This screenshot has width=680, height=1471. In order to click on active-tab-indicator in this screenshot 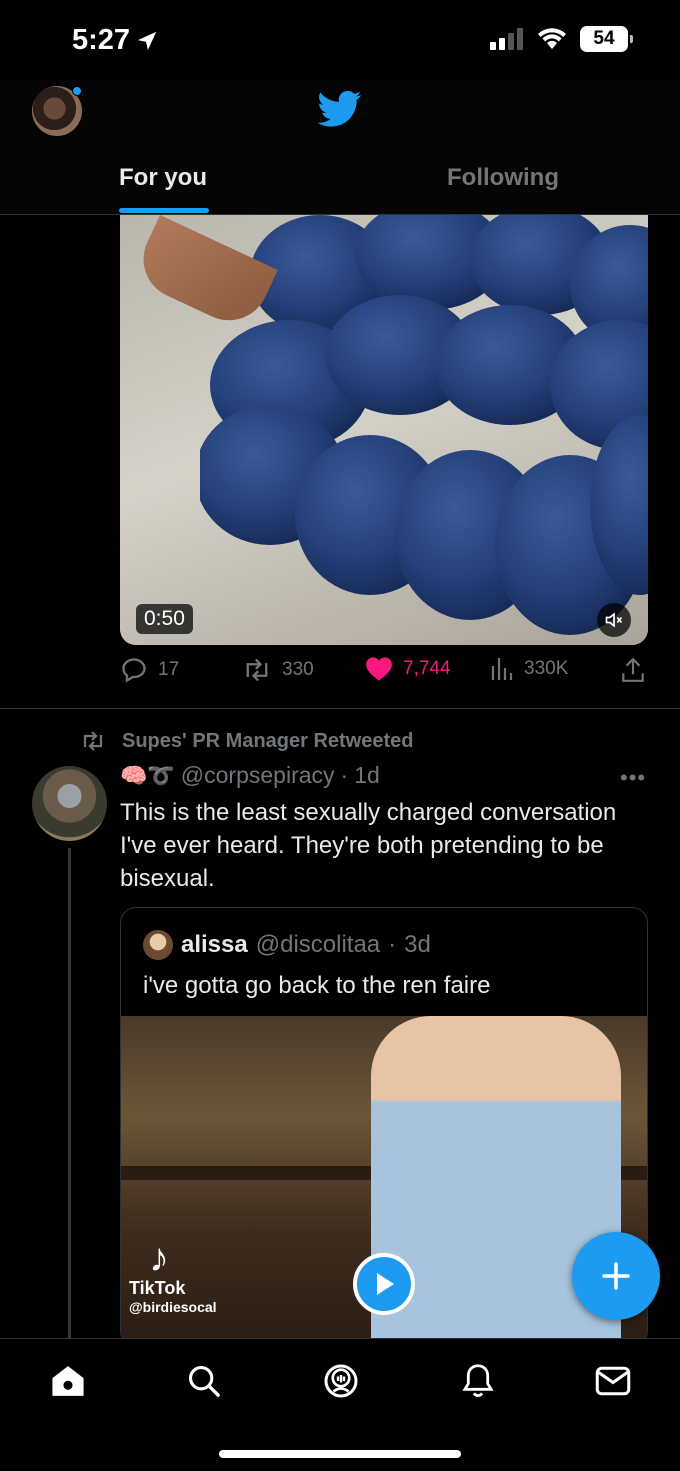, I will do `click(164, 210)`.